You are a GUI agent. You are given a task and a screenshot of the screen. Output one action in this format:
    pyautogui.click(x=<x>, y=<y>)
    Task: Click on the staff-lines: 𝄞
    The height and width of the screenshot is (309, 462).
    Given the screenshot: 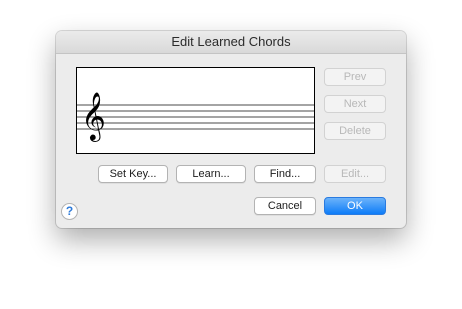 What is the action you would take?
    pyautogui.click(x=195, y=116)
    